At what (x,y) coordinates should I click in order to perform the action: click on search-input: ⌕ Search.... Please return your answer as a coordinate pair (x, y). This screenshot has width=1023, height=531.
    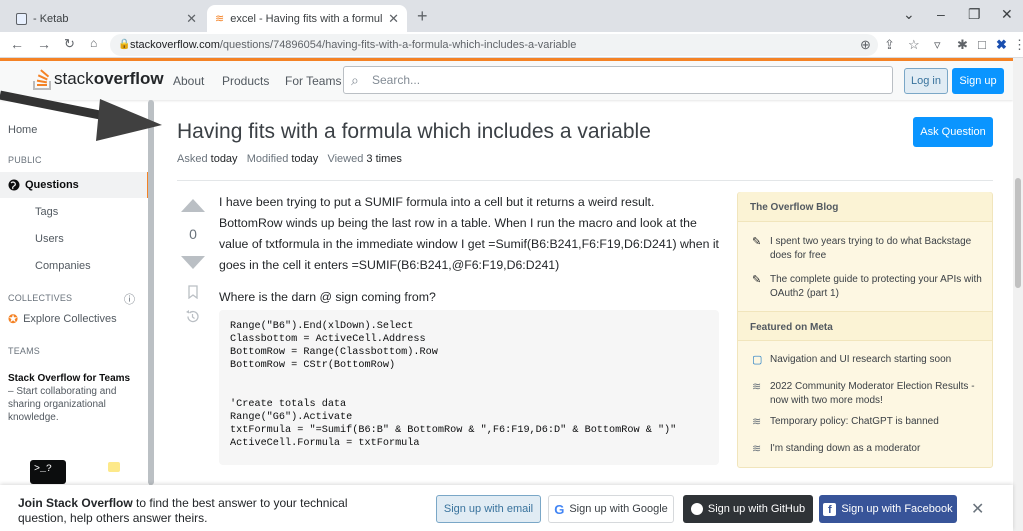
    Looking at the image, I should click on (618, 80).